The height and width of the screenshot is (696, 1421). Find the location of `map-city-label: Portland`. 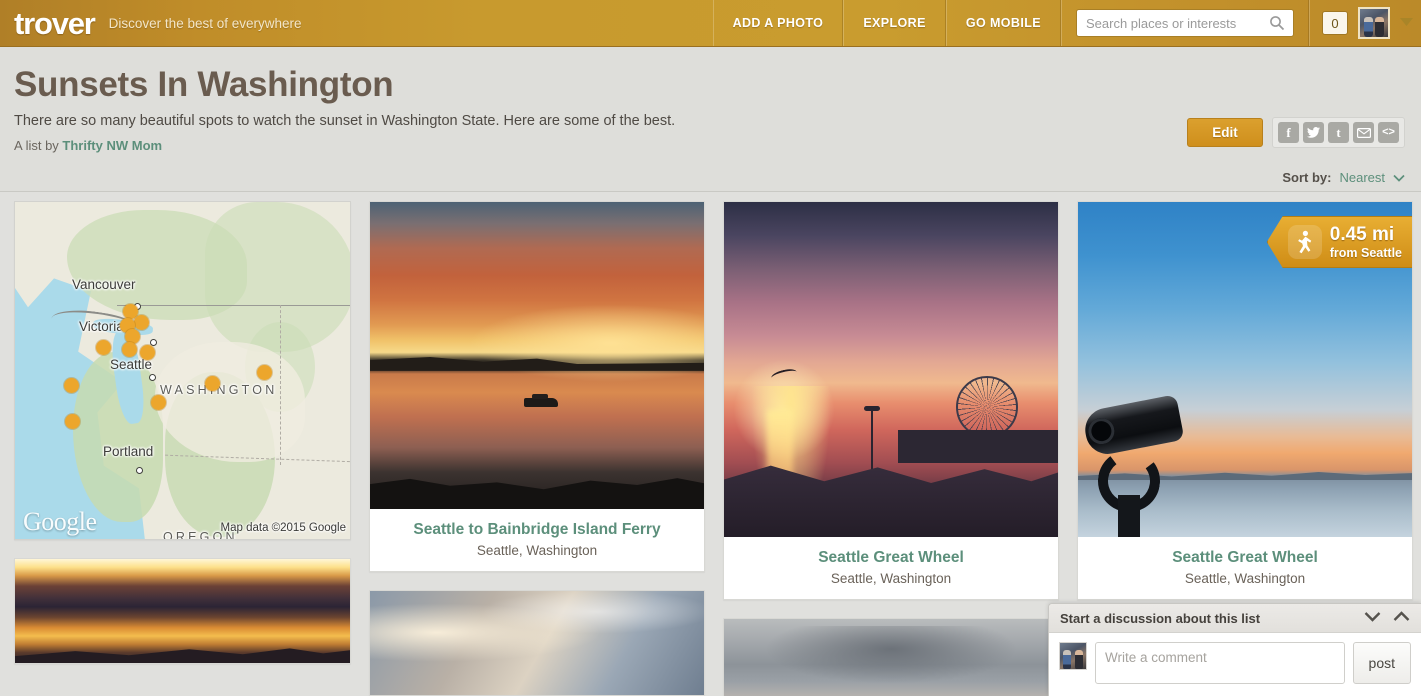

map-city-label: Portland is located at coordinates (128, 451).